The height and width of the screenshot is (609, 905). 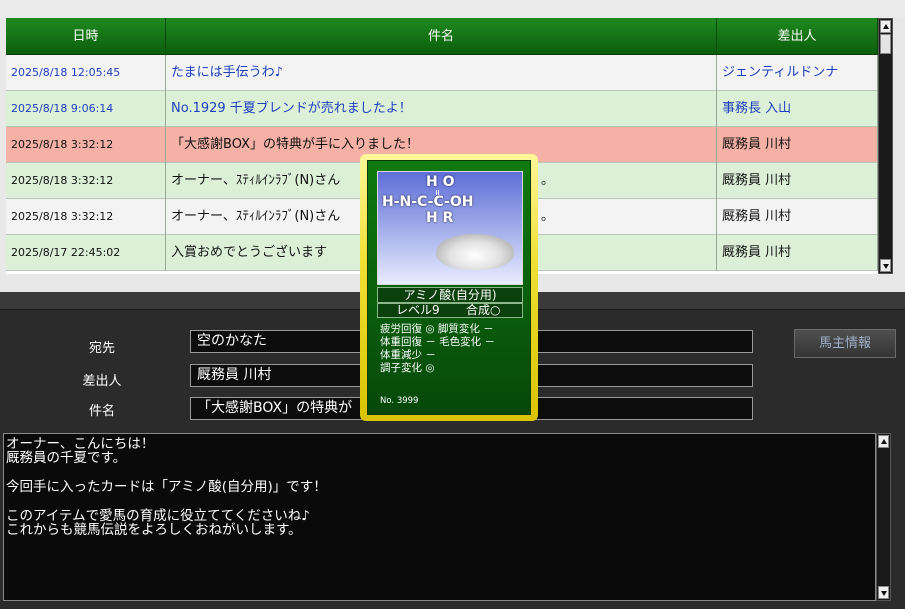 What do you see at coordinates (101, 348) in the screenshot?
I see `to-label: 宛先` at bounding box center [101, 348].